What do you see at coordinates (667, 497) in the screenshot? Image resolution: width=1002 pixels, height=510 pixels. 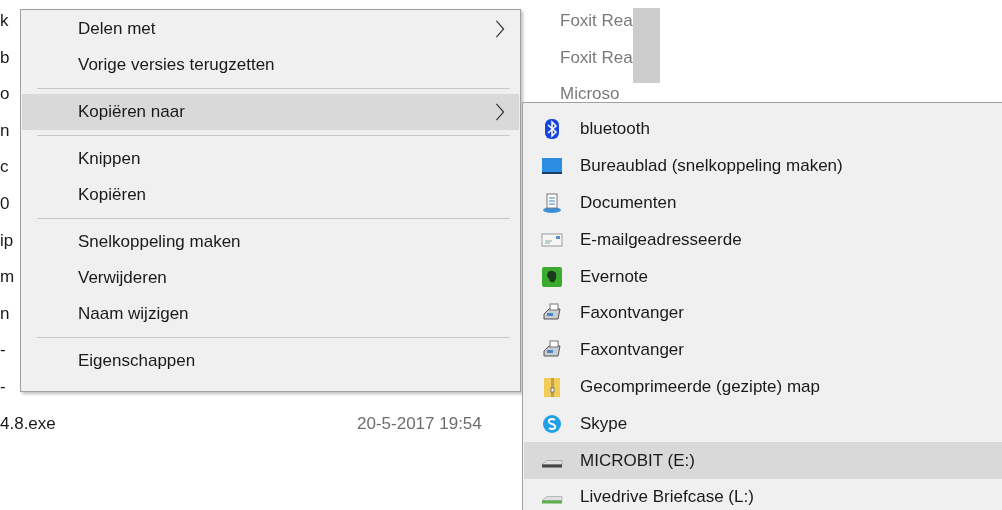 I see `menu-item-label: Livedrive Briefcase (L:)` at bounding box center [667, 497].